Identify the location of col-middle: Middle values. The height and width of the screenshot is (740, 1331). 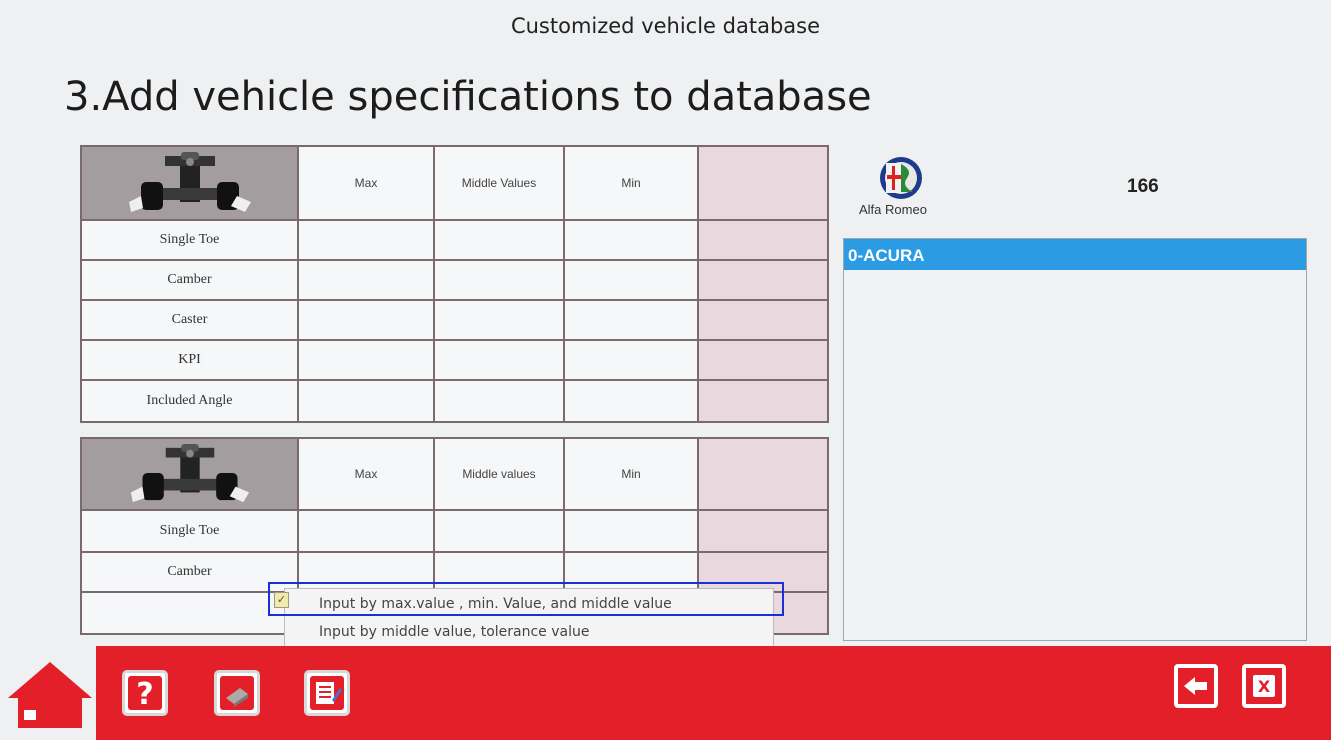
(499, 474).